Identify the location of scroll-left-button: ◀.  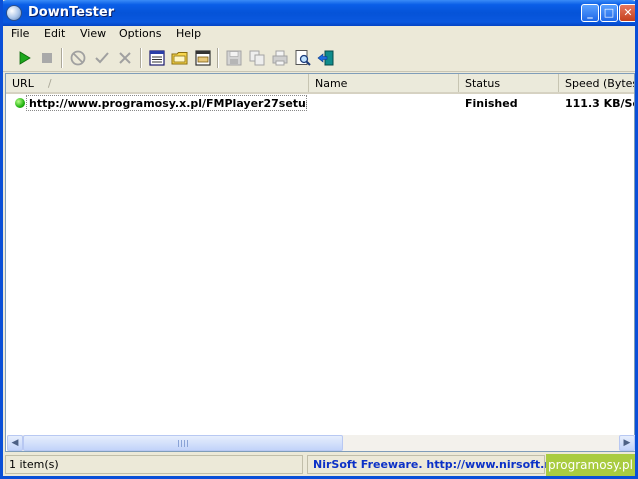
(15, 443).